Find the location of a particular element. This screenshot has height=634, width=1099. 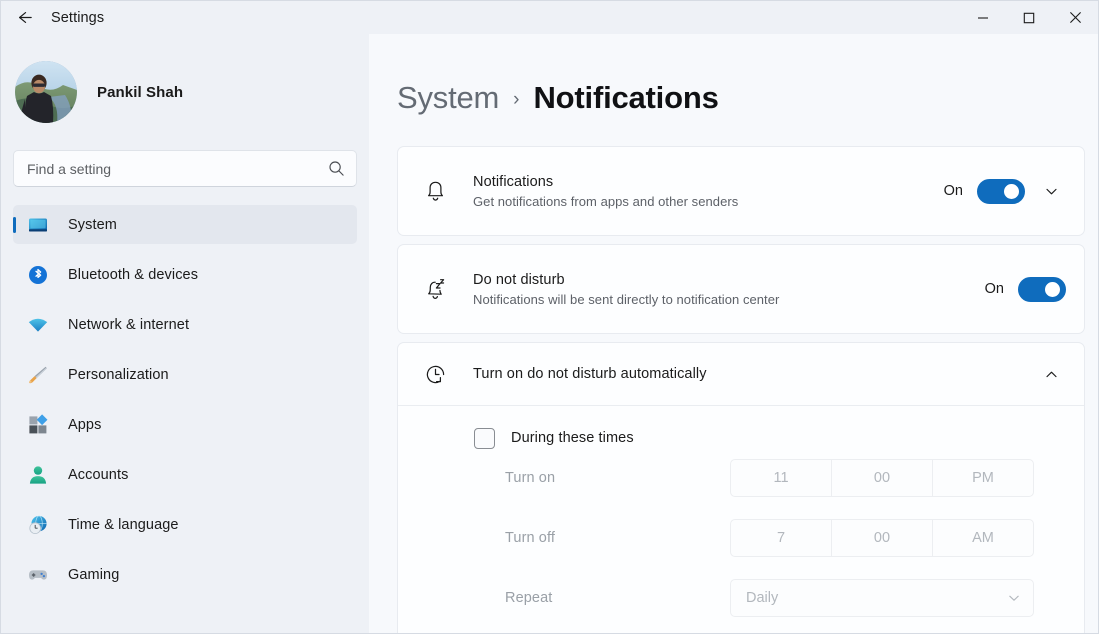

turn-off-minute: 00 is located at coordinates (882, 538).